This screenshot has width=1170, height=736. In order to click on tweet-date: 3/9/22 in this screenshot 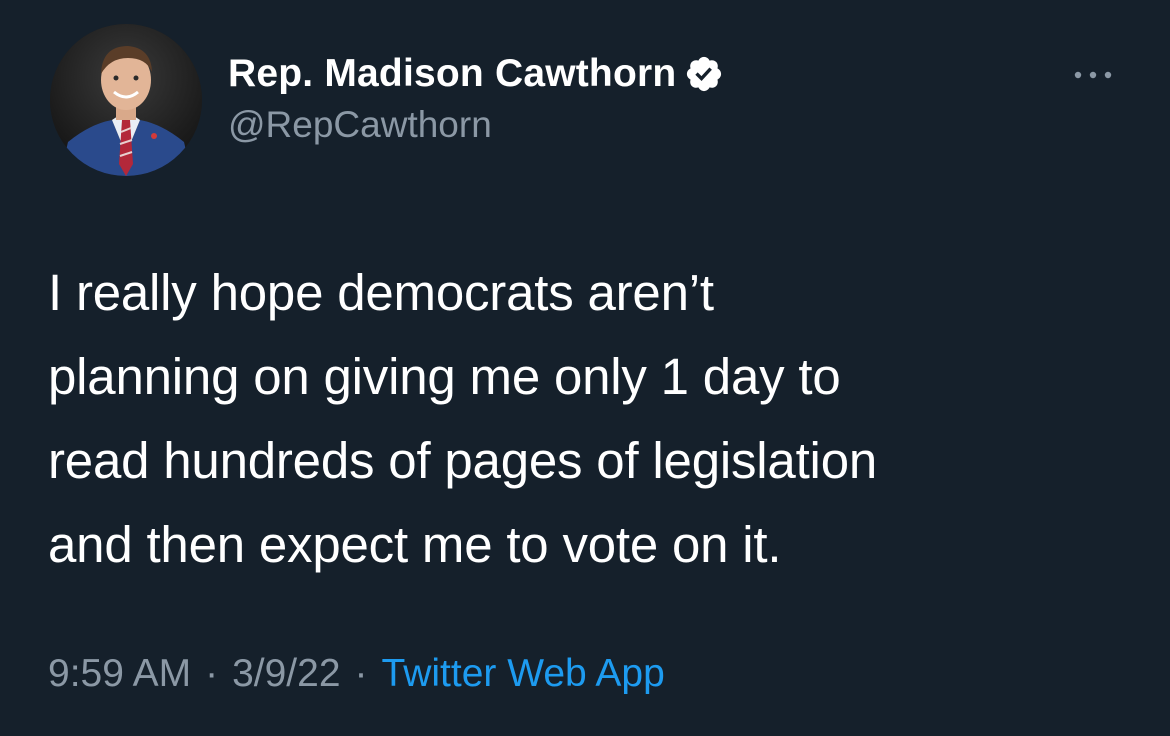, I will do `click(286, 674)`.